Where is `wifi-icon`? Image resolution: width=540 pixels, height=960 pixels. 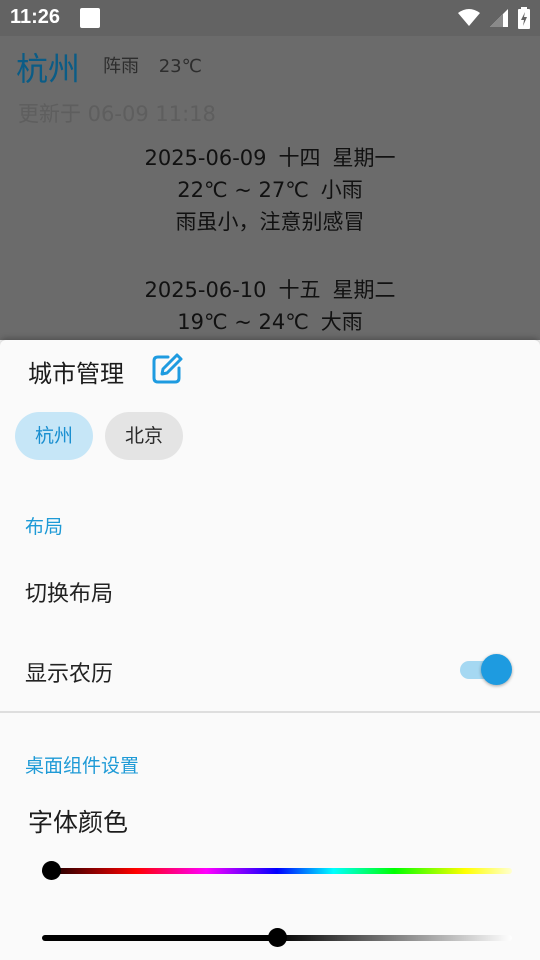 wifi-icon is located at coordinates (468, 17).